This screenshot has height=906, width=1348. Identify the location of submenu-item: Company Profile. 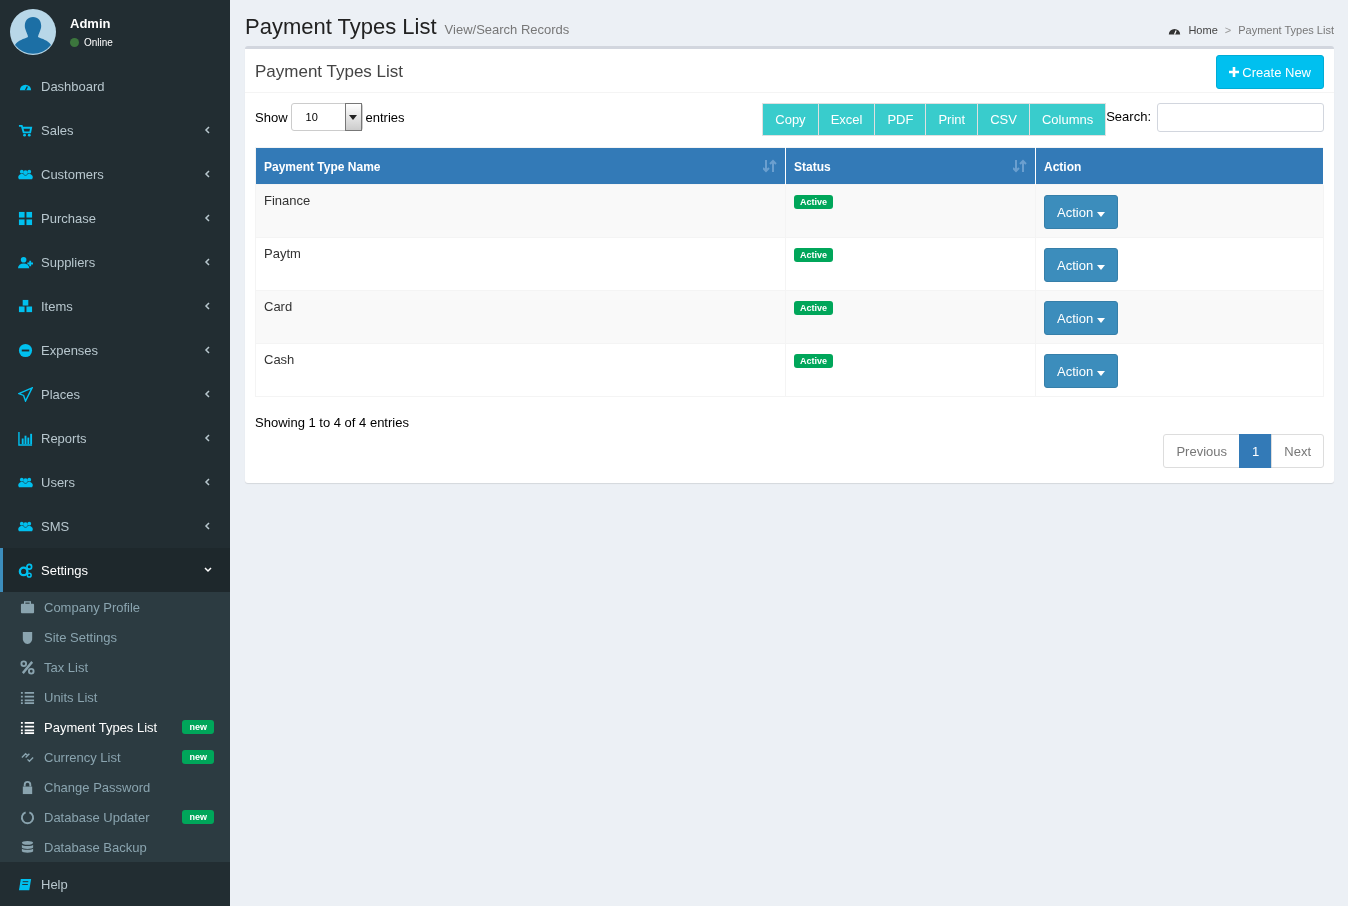
(115, 607).